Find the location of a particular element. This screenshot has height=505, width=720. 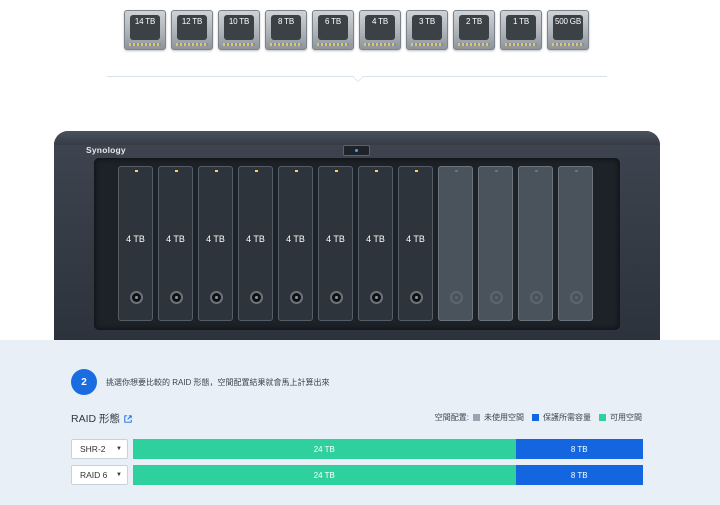

raid-type-select: RAID 6 ▼ is located at coordinates (99, 475).